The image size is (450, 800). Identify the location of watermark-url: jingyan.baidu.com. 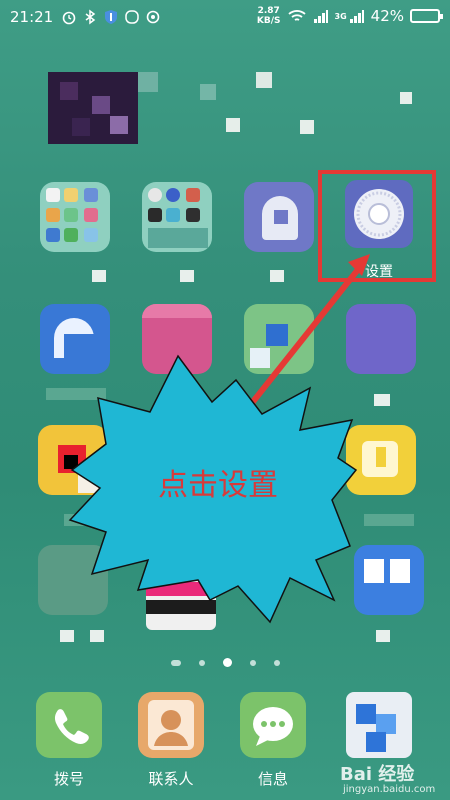
(389, 789).